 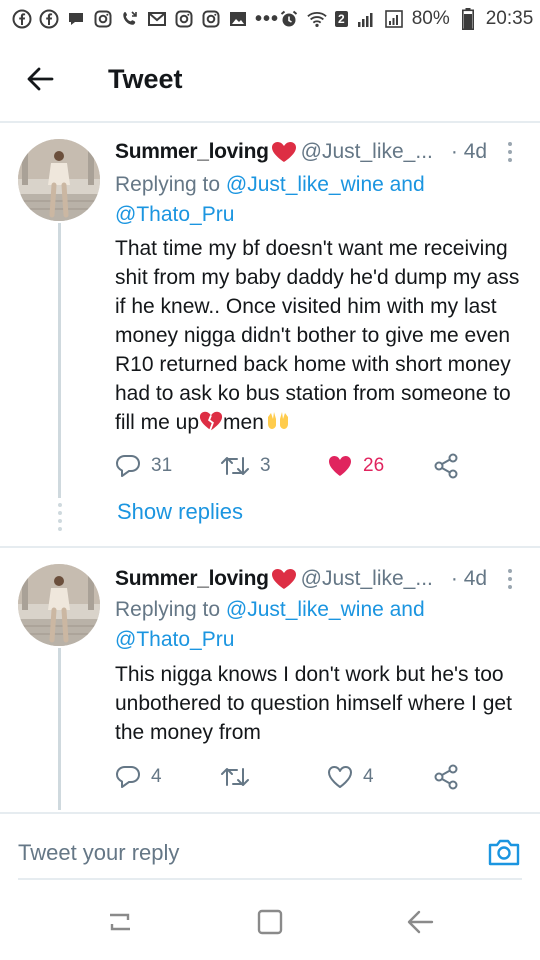 I want to click on sim-badge: 2, so click(x=341, y=19).